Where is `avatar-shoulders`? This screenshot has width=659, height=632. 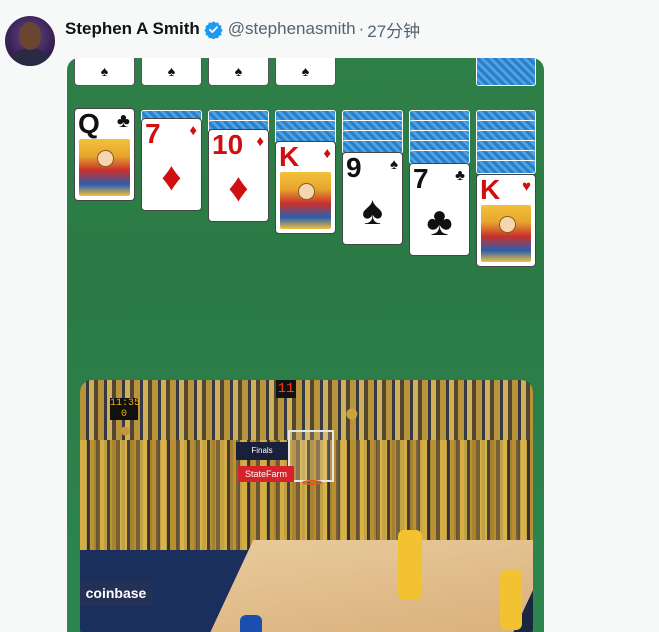 avatar-shoulders is located at coordinates (30, 57).